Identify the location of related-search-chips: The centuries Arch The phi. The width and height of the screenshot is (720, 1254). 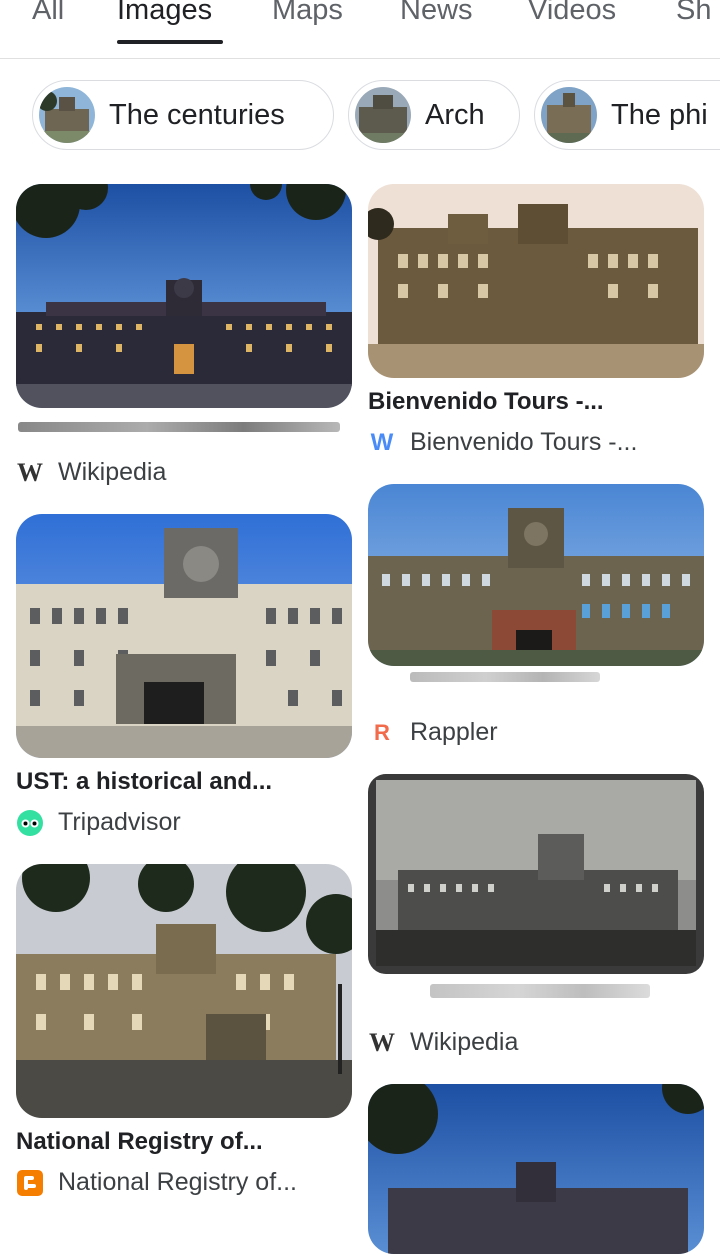
(360, 116).